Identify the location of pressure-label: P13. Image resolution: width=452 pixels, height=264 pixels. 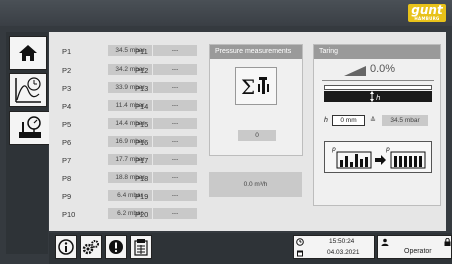
(142, 88).